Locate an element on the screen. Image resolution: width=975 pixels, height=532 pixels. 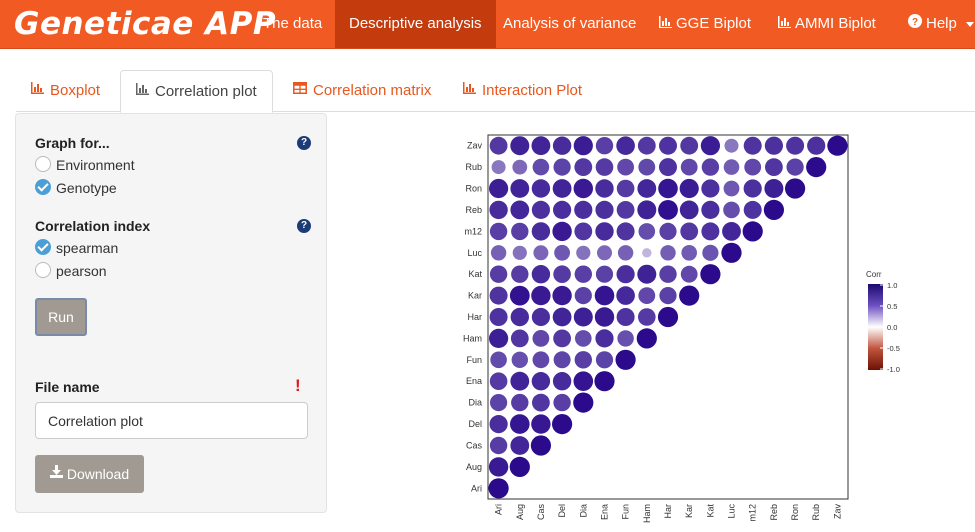
download-icon is located at coordinates (56, 473).